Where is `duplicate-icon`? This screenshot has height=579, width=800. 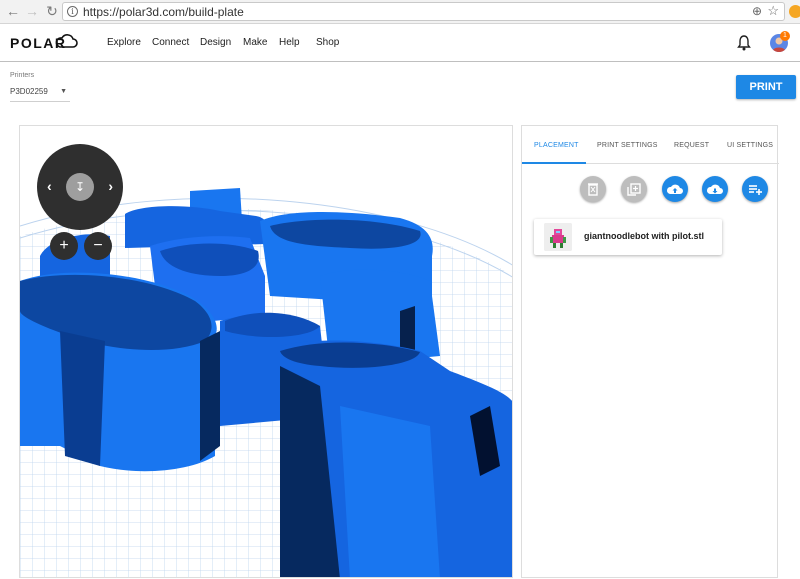
duplicate-icon is located at coordinates (634, 189).